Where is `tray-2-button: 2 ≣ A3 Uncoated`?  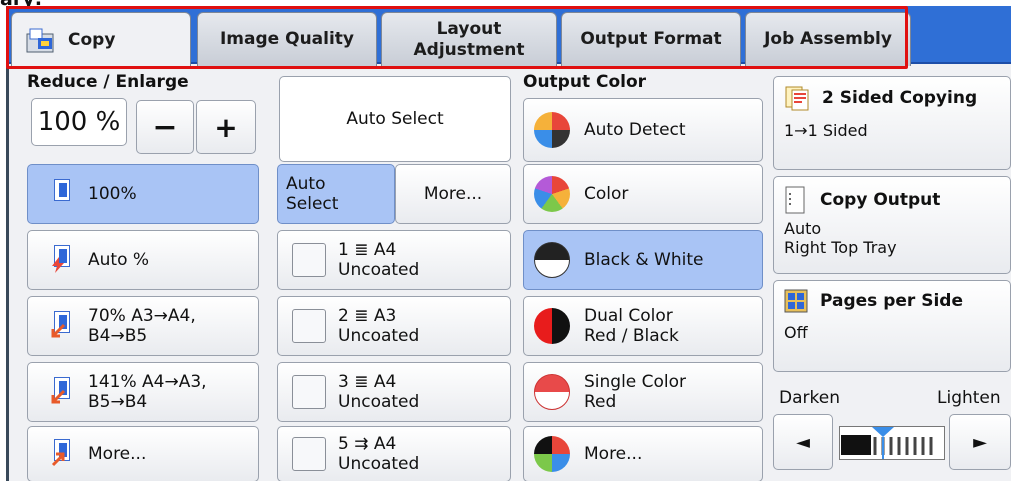 tray-2-button: 2 ≣ A3 Uncoated is located at coordinates (394, 326).